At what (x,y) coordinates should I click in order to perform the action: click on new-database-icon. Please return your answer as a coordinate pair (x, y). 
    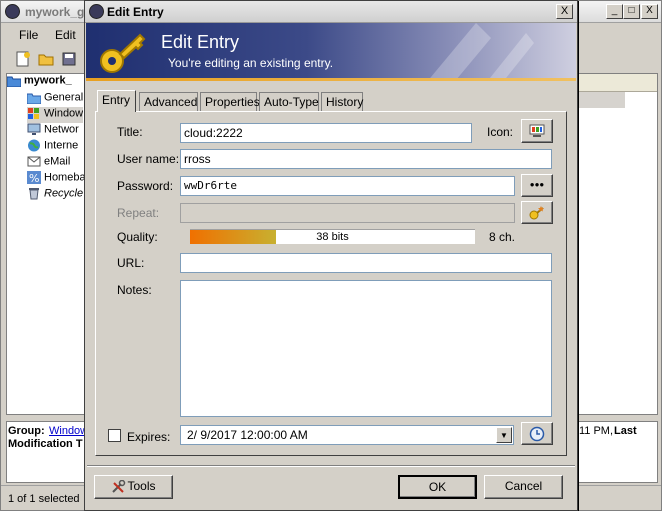
    Looking at the image, I should click on (23, 59).